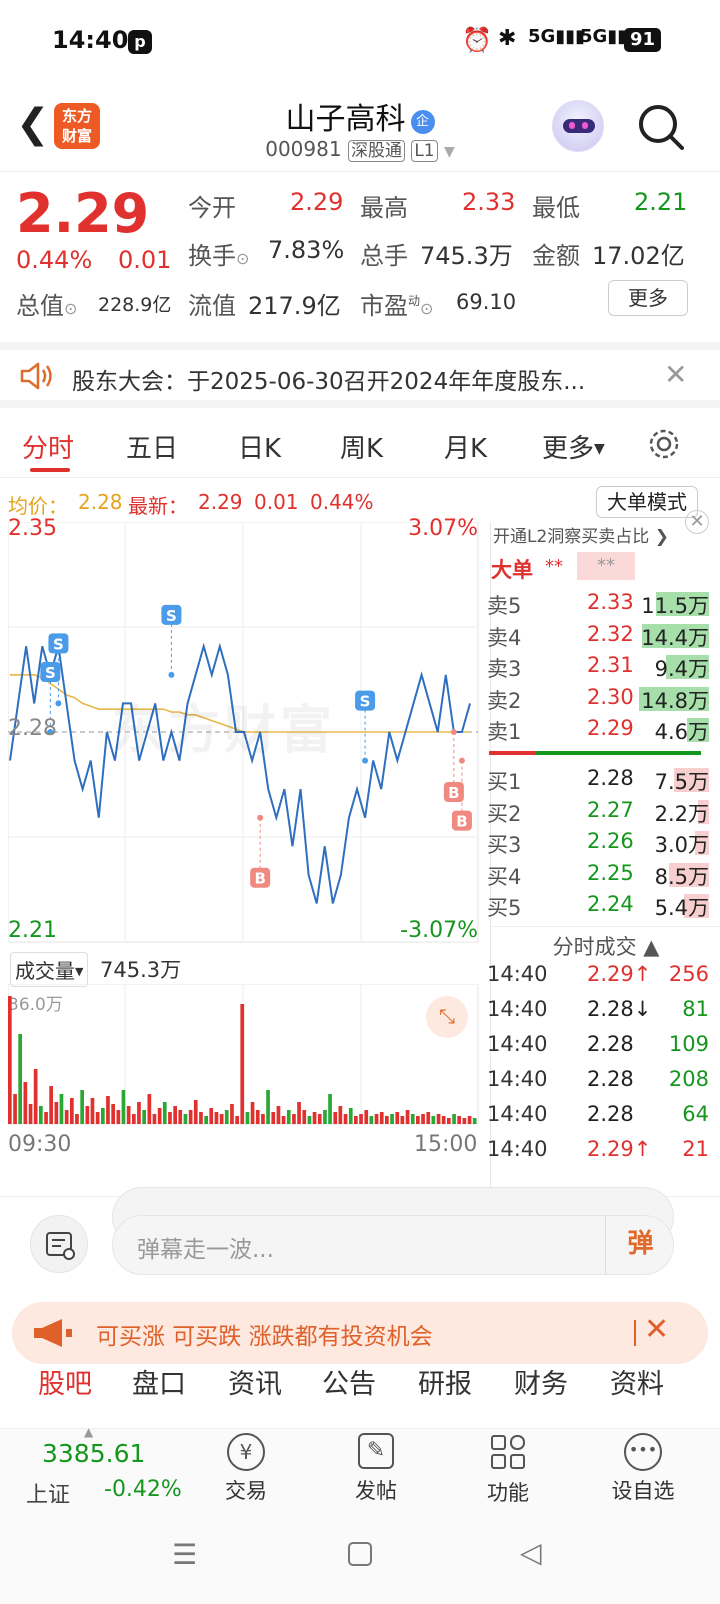 Image resolution: width=720 pixels, height=1604 pixels. I want to click on market-cap-label: 总值⊙, so click(46, 303).